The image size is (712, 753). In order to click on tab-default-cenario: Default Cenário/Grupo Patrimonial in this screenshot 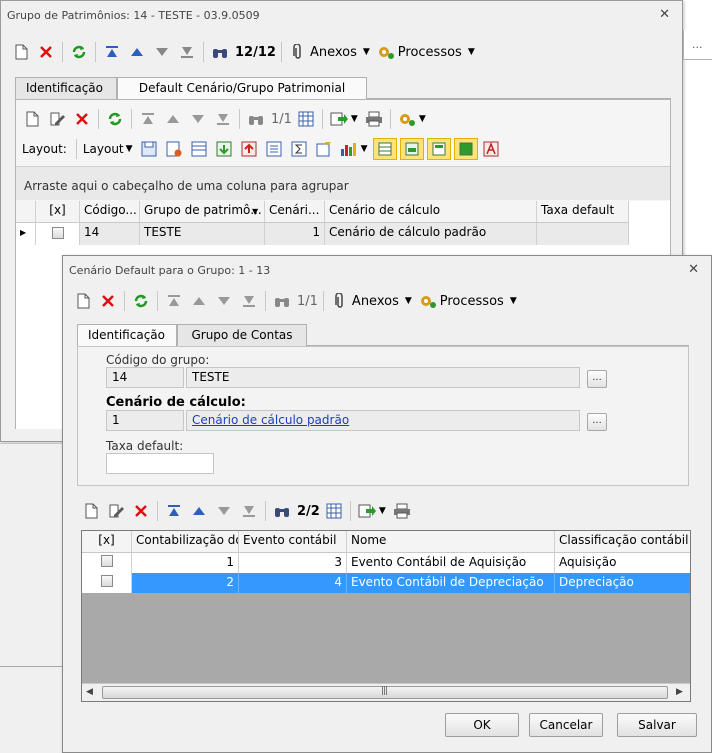, I will do `click(242, 88)`.